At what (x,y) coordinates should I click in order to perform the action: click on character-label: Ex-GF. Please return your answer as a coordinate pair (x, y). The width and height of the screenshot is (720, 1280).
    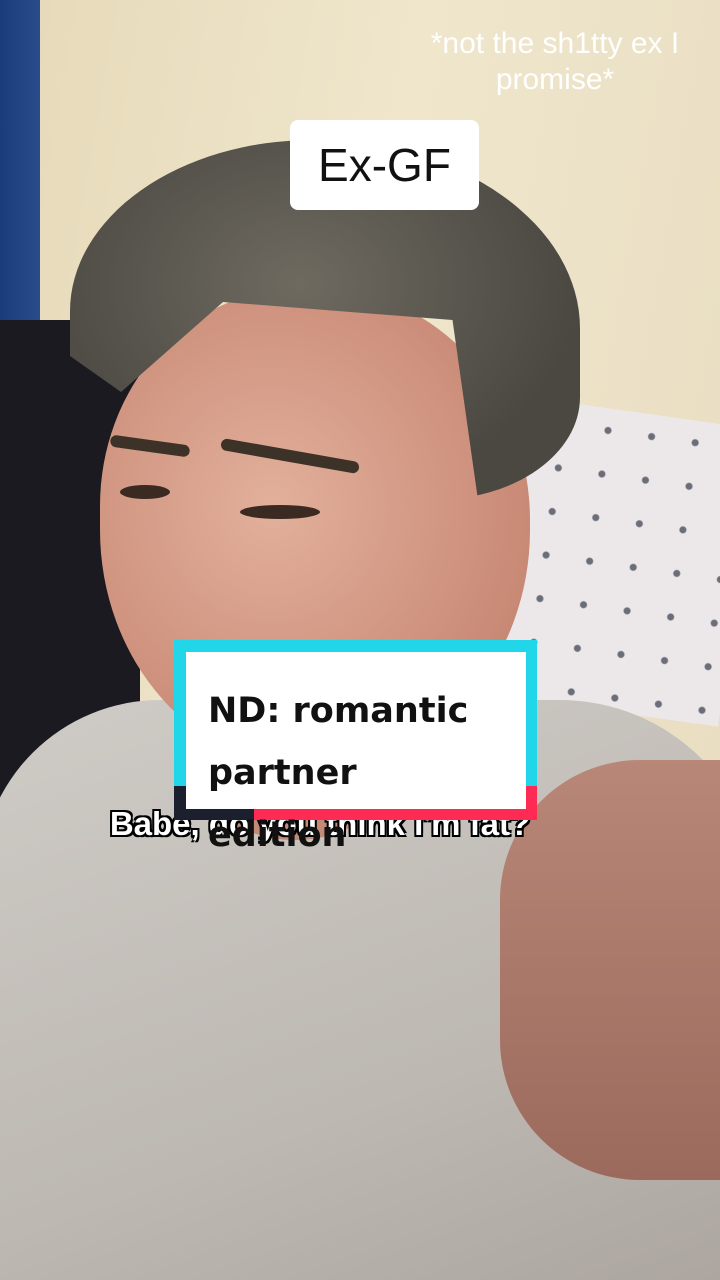
    Looking at the image, I should click on (384, 165).